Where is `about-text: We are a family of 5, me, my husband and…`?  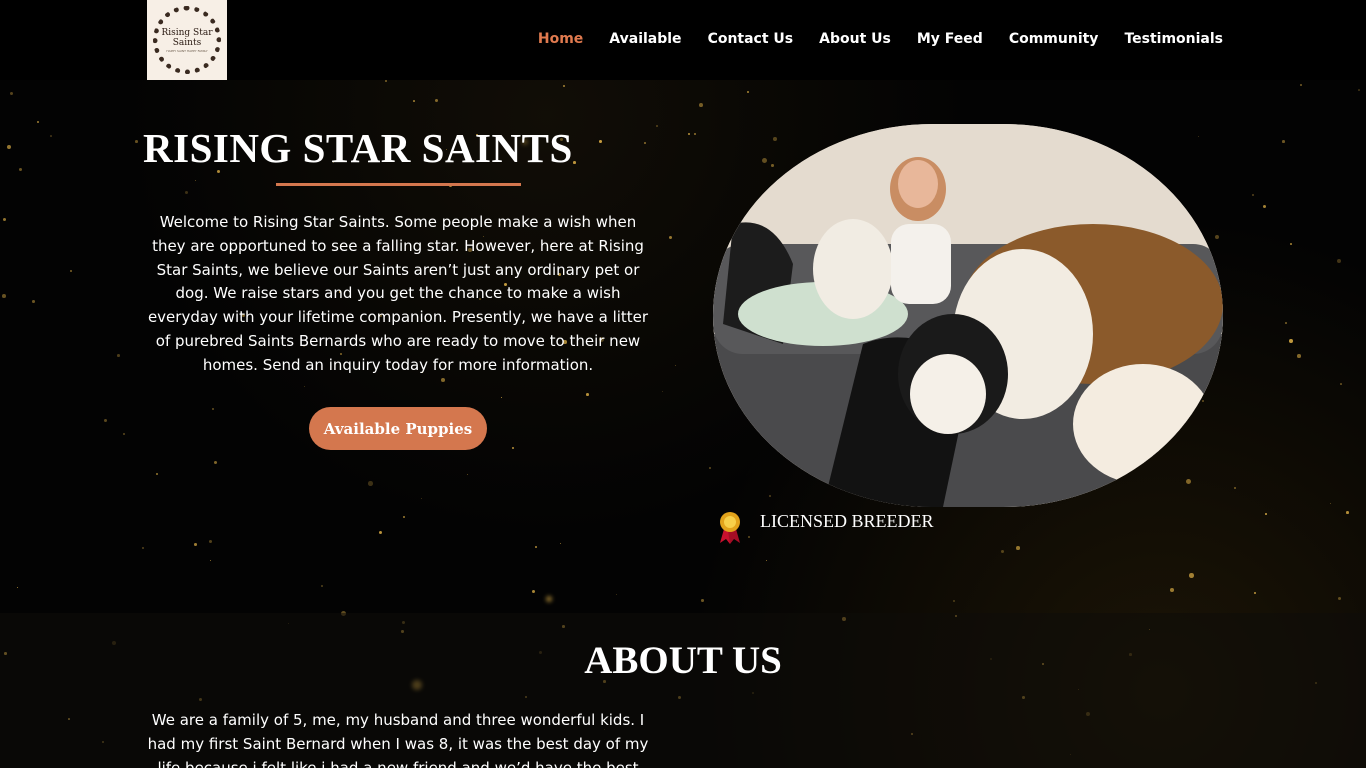 about-text: We are a family of 5, me, my husband and… is located at coordinates (398, 739).